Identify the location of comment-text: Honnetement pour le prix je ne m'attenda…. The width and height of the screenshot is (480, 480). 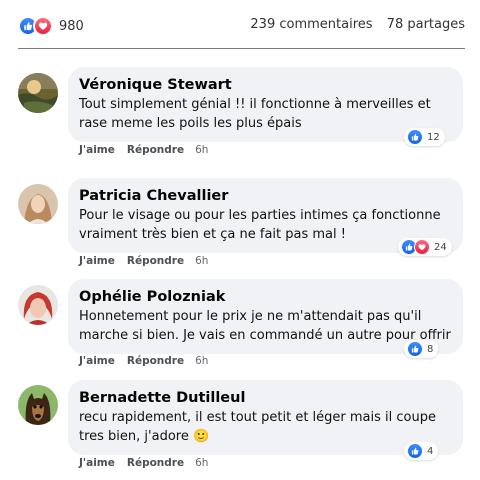
(265, 326).